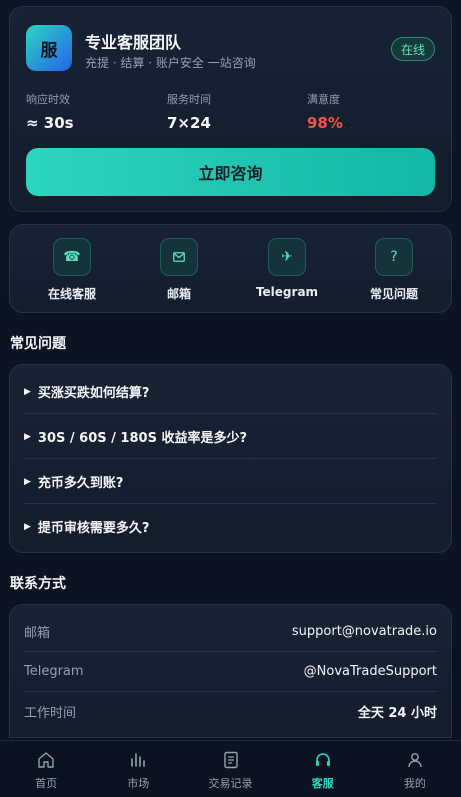 Image resolution: width=461 pixels, height=797 pixels. What do you see at coordinates (230, 391) in the screenshot?
I see `faq-item: ▶ 买涨买跌如何结算?` at bounding box center [230, 391].